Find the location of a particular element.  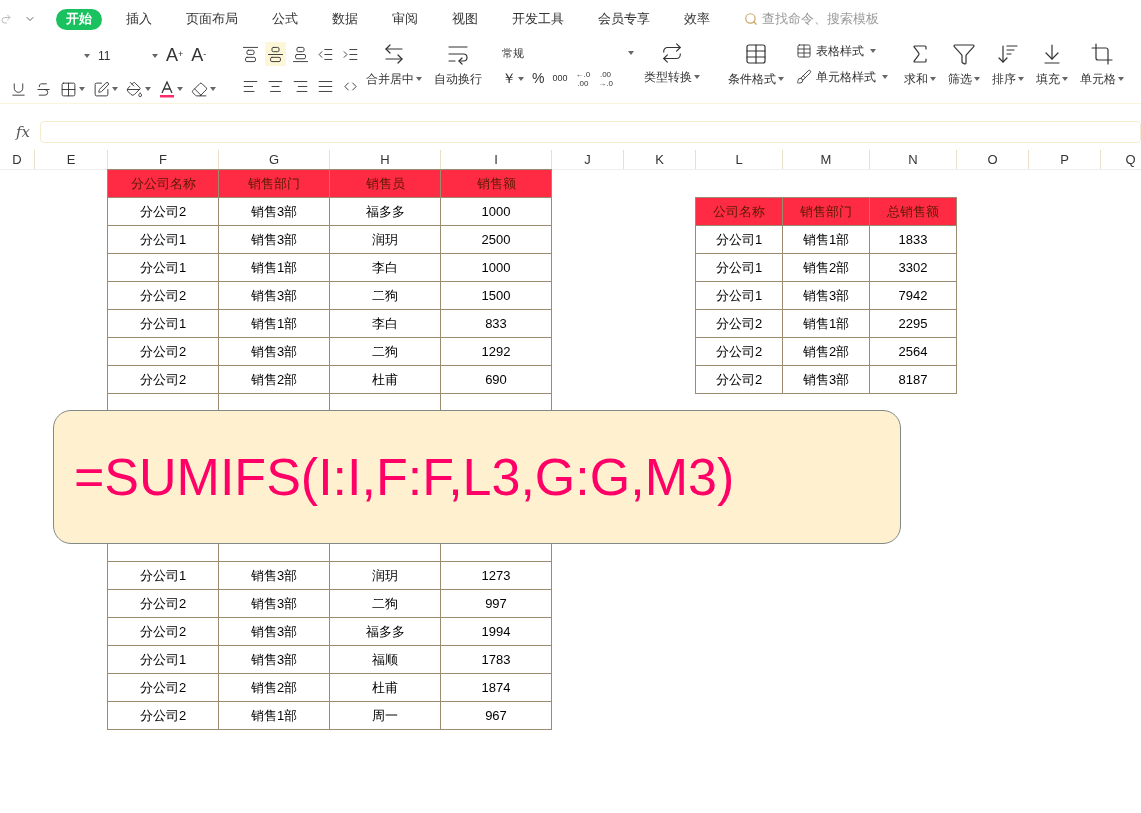

header-cell: 分公司名称 is located at coordinates (163, 183).